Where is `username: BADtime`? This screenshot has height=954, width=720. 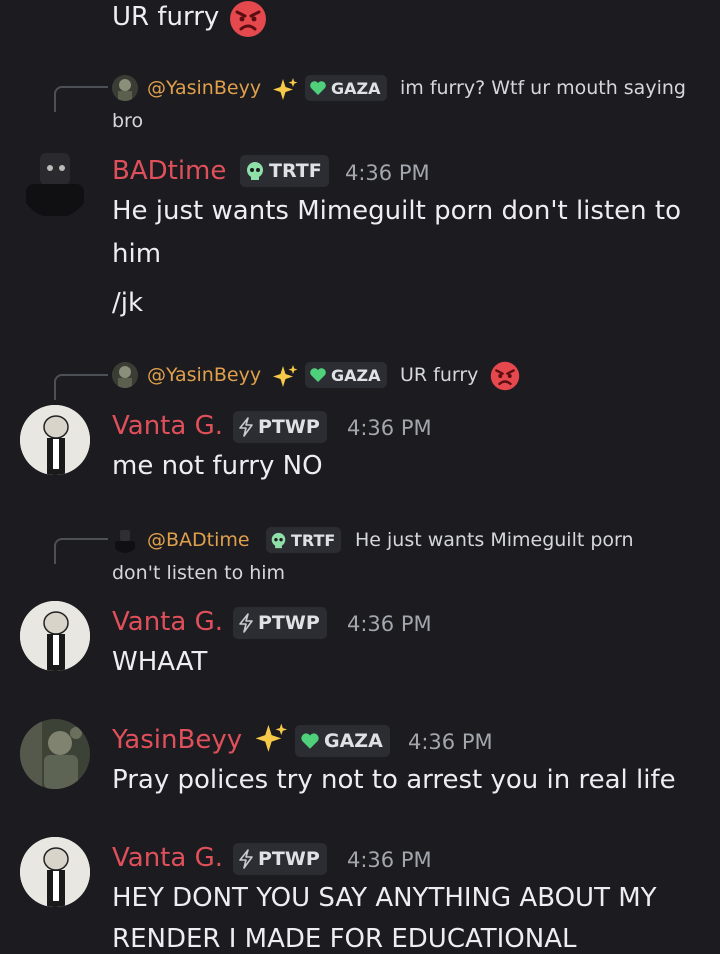
username: BADtime is located at coordinates (169, 171).